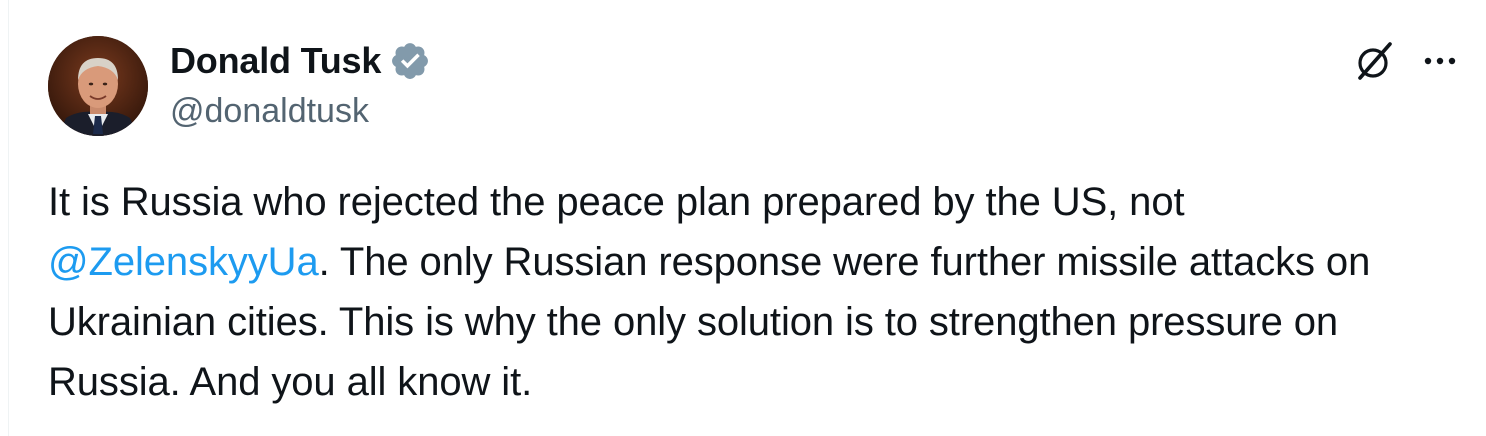 Image resolution: width=1486 pixels, height=436 pixels. I want to click on author-name-row: Donald Tusk, so click(300, 61).